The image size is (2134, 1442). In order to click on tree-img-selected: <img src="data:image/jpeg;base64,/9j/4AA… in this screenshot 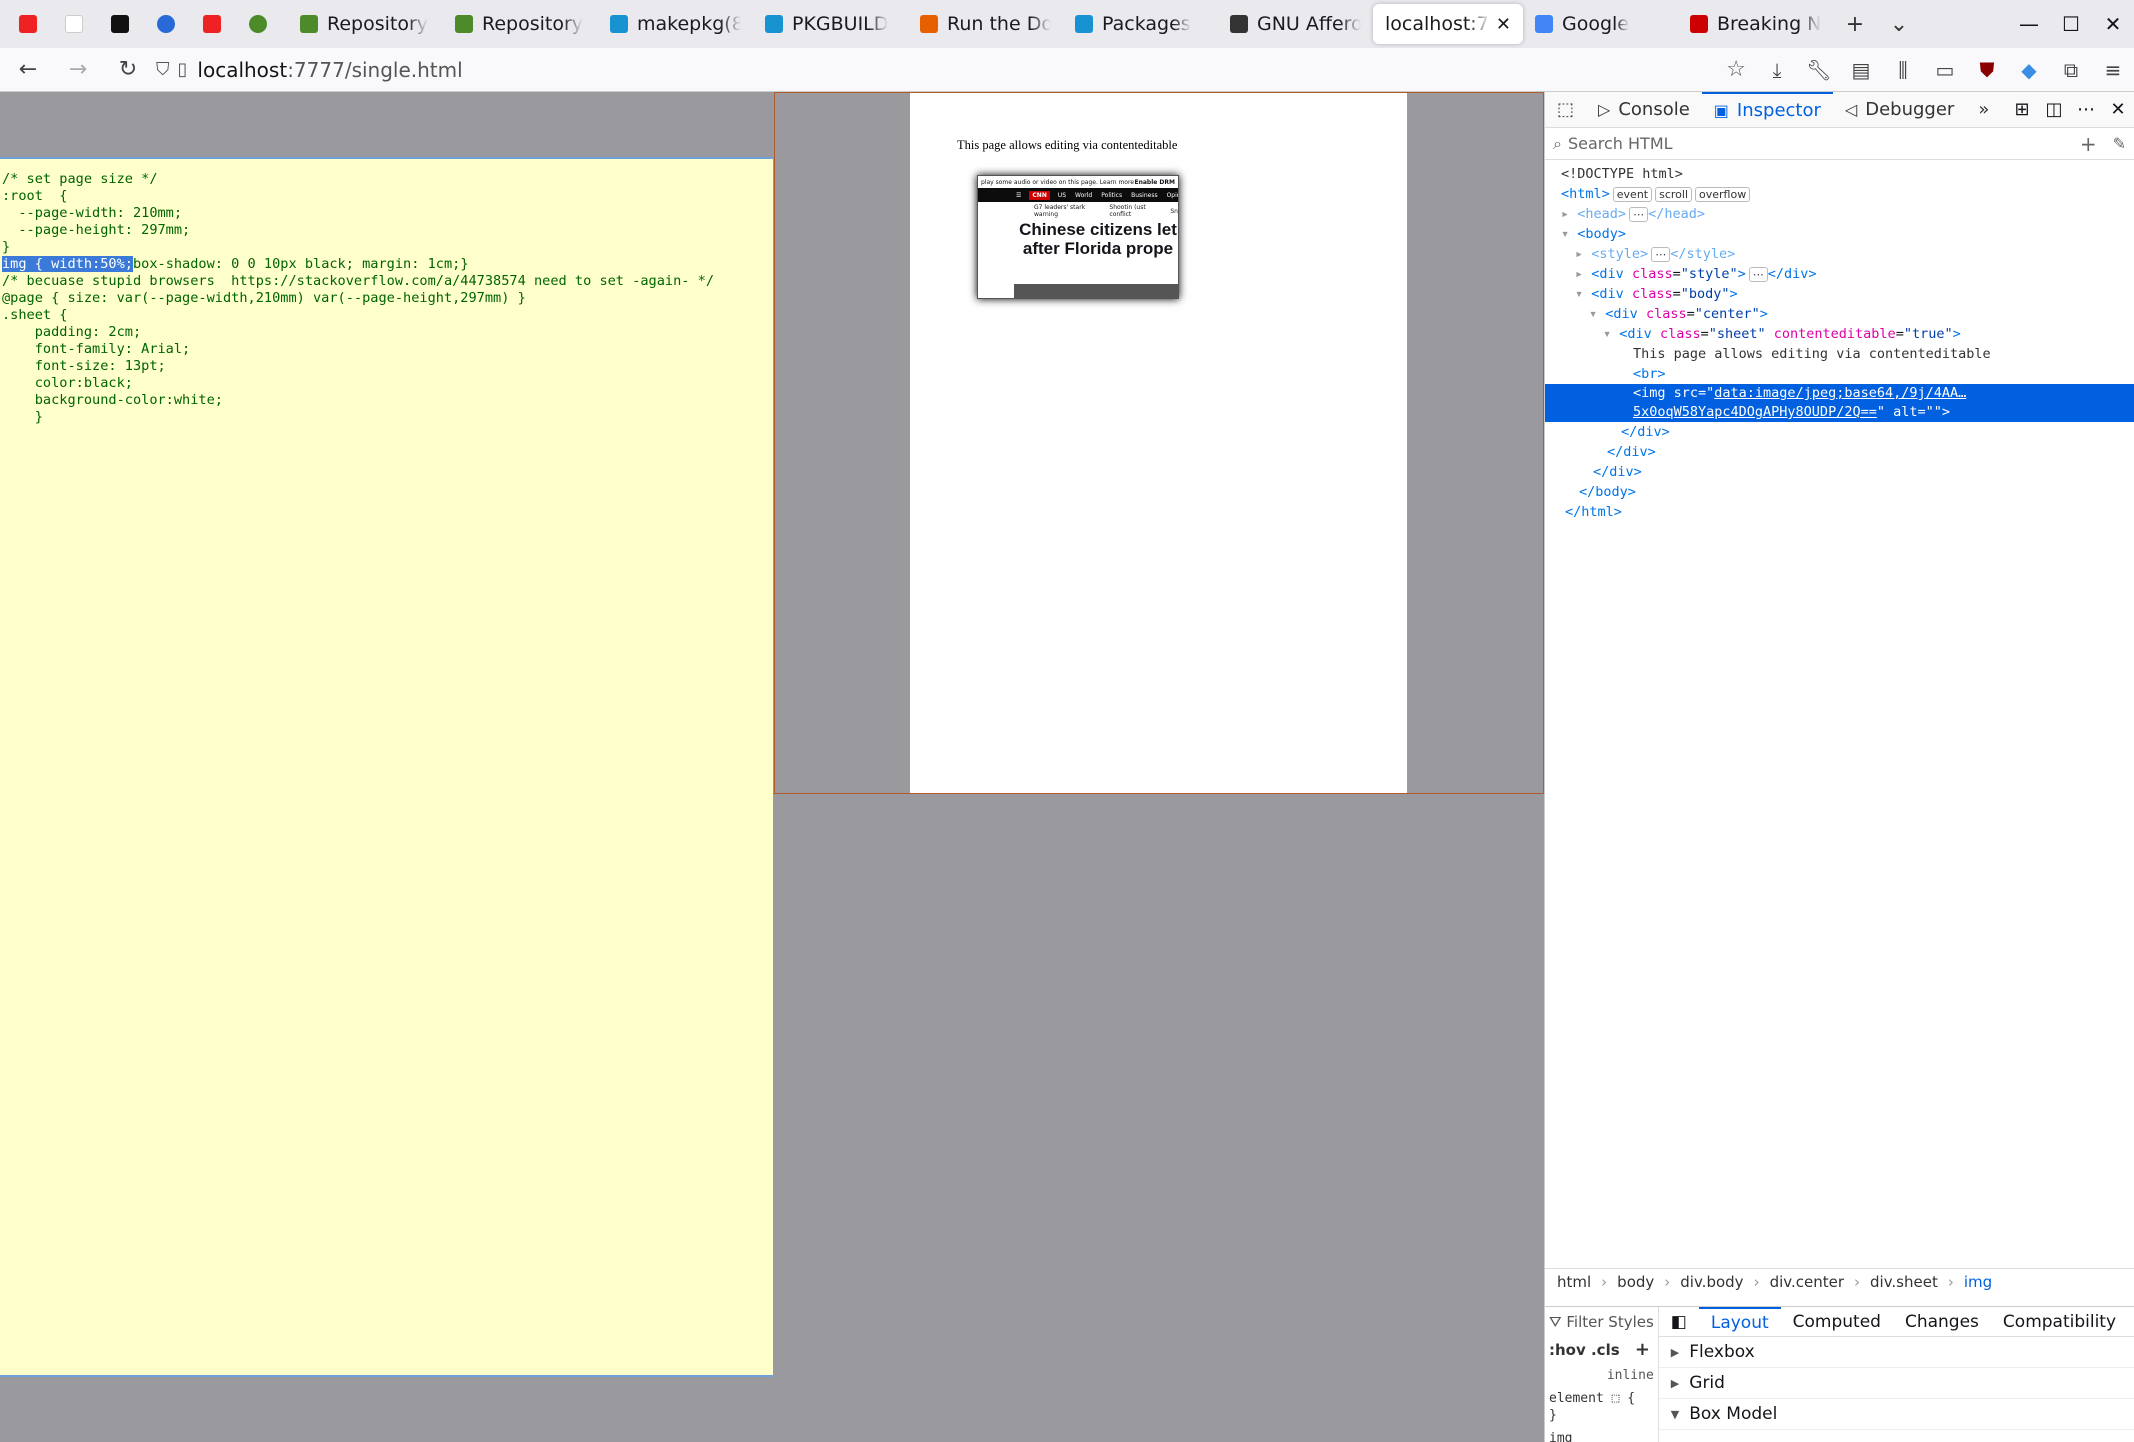, I will do `click(1839, 403)`.